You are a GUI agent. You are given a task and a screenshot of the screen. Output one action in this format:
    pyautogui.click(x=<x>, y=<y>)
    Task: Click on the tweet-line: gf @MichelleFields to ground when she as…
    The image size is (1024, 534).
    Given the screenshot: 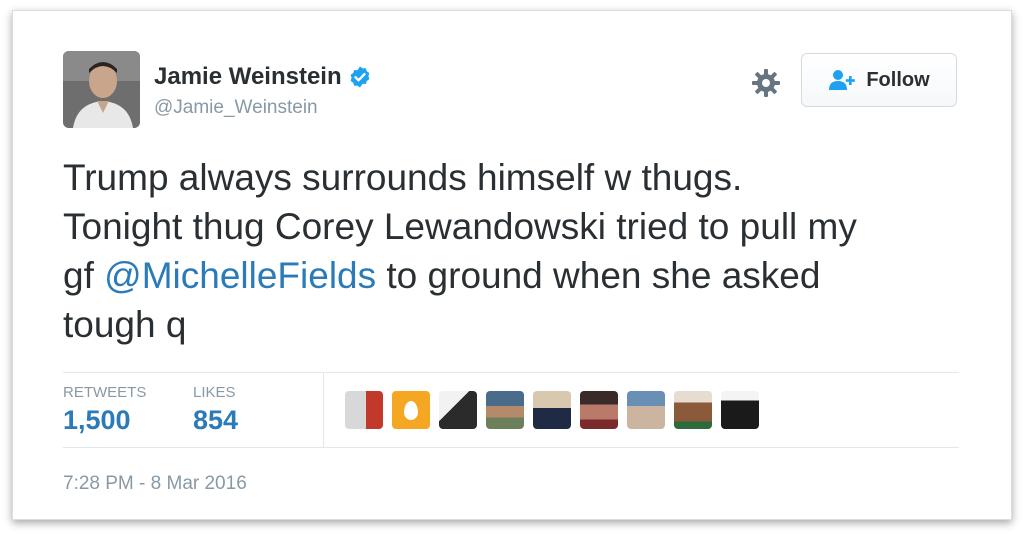 What is the action you would take?
    pyautogui.click(x=523, y=275)
    